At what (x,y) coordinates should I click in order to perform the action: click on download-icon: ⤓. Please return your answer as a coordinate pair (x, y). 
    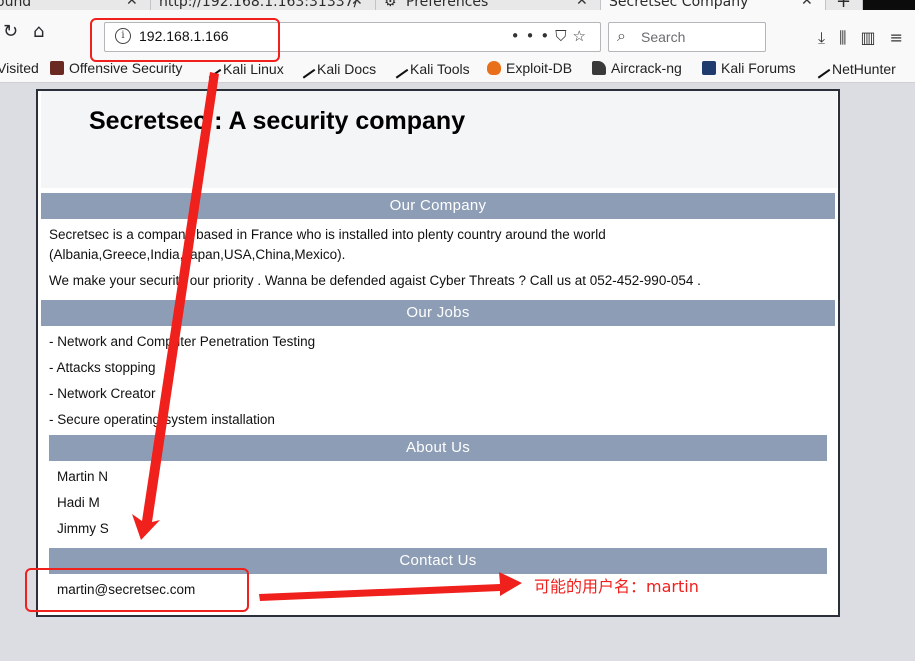
    Looking at the image, I should click on (821, 37).